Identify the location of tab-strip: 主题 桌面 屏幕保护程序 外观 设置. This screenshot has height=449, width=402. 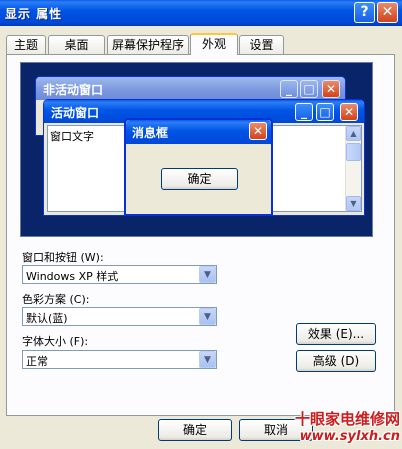
(156, 44).